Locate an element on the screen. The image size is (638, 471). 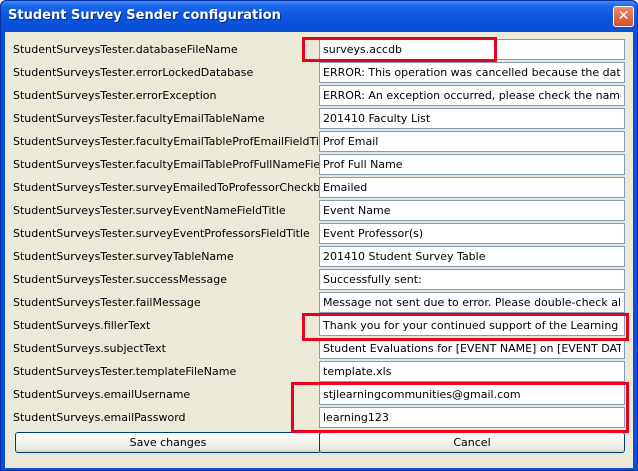
setting-row: StudentSurveysTester.successMessage is located at coordinates (319, 279).